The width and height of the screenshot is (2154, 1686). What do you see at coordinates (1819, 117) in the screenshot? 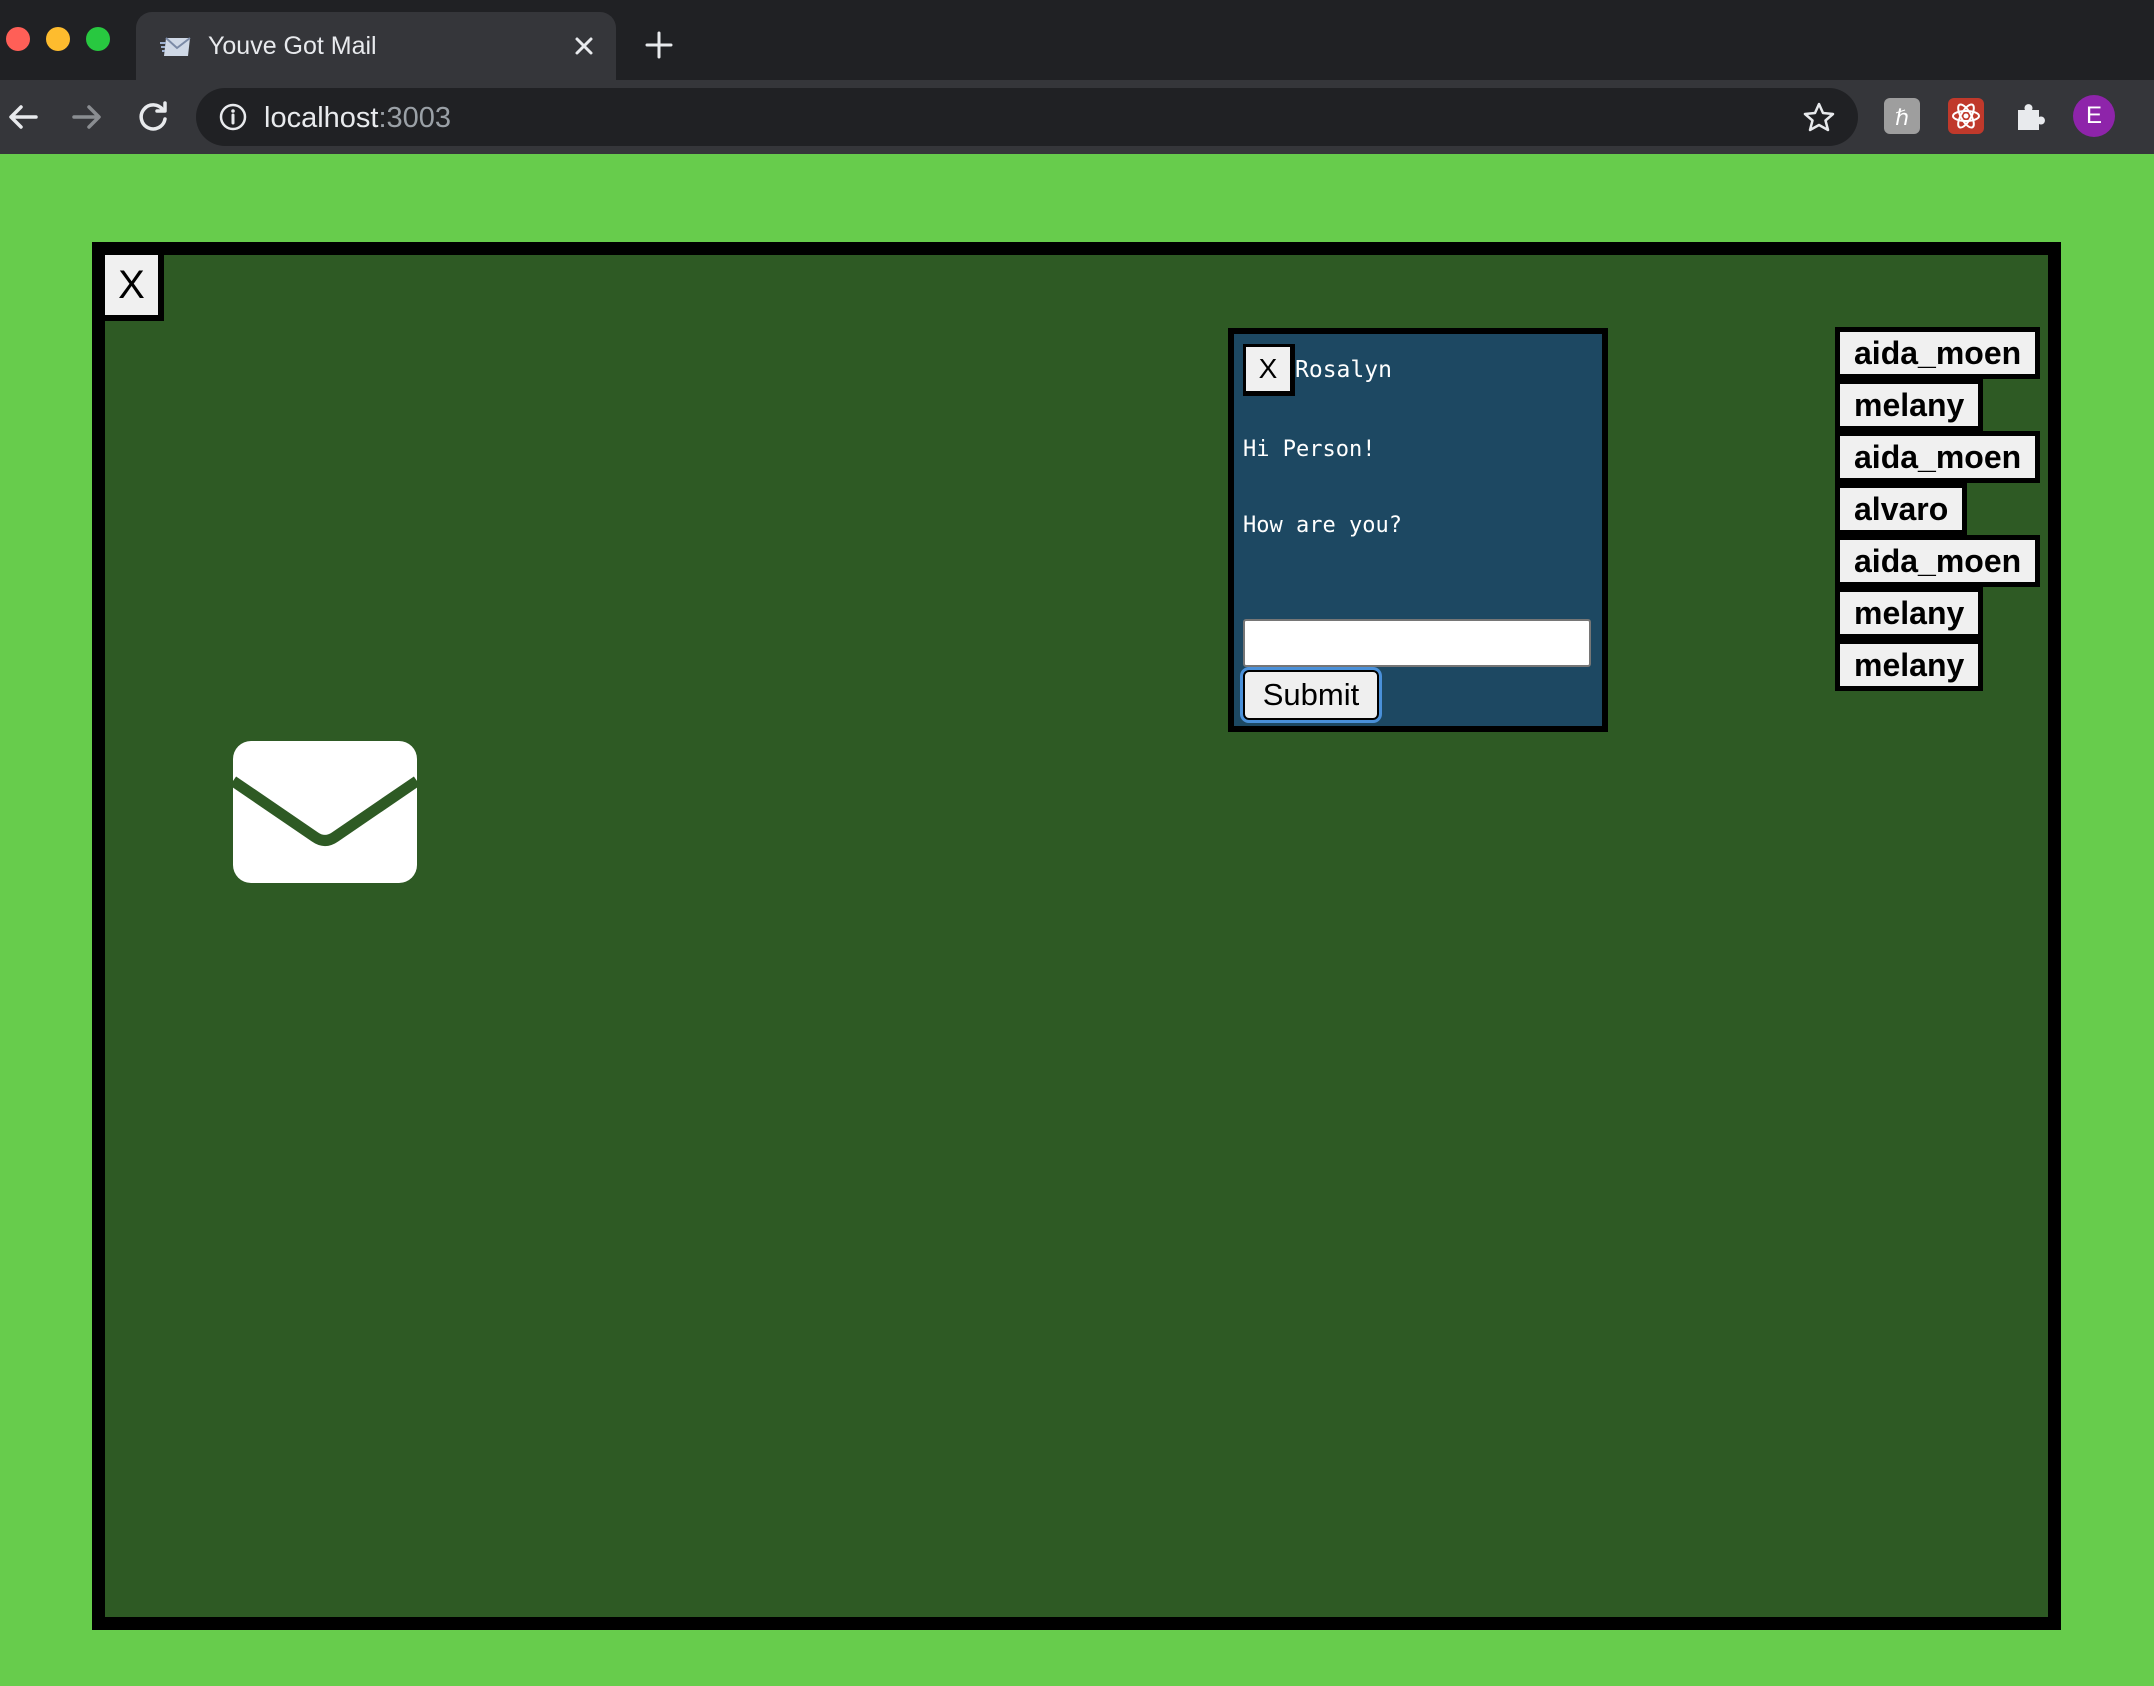
I see `bookmark-star-icon` at bounding box center [1819, 117].